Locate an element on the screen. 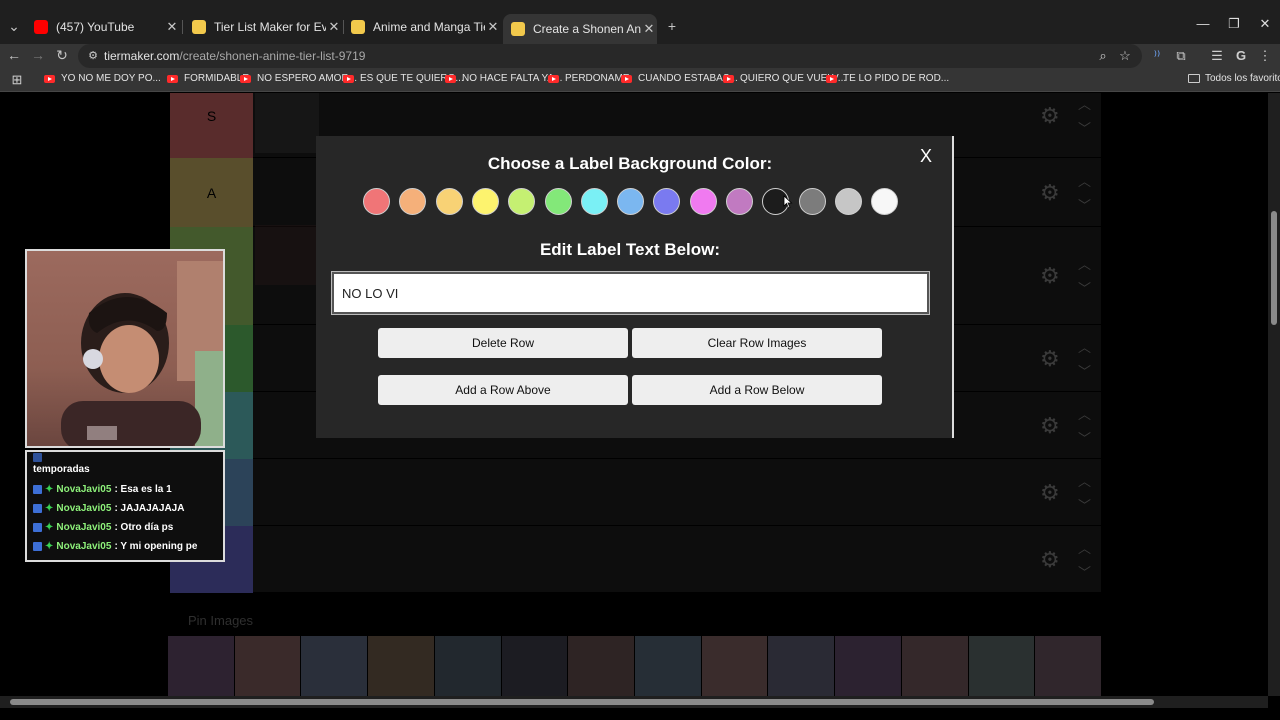 The image size is (1280, 720). reload-icon: ↻ is located at coordinates (62, 55).